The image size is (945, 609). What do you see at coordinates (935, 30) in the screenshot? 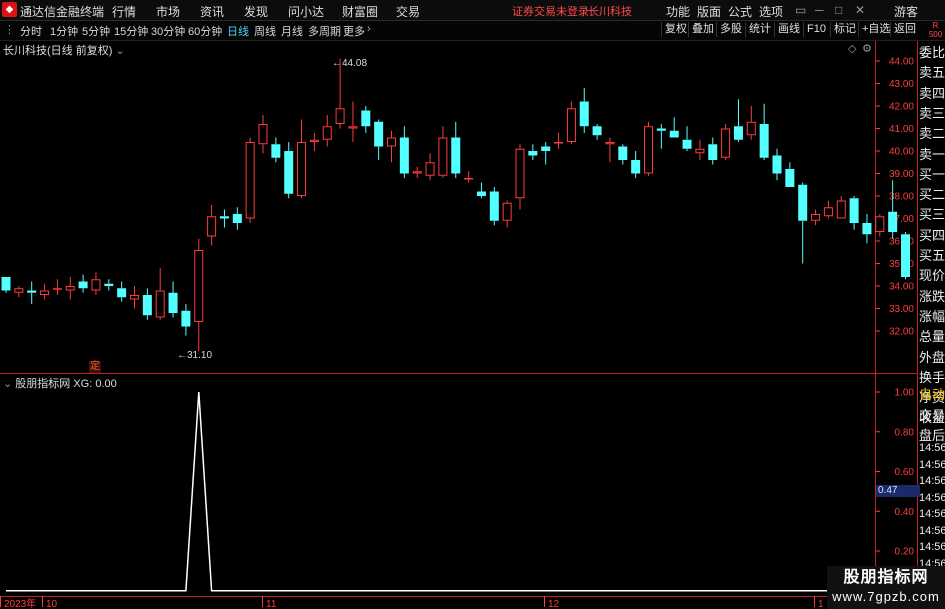
I see `level2-badge: R 500` at bounding box center [935, 30].